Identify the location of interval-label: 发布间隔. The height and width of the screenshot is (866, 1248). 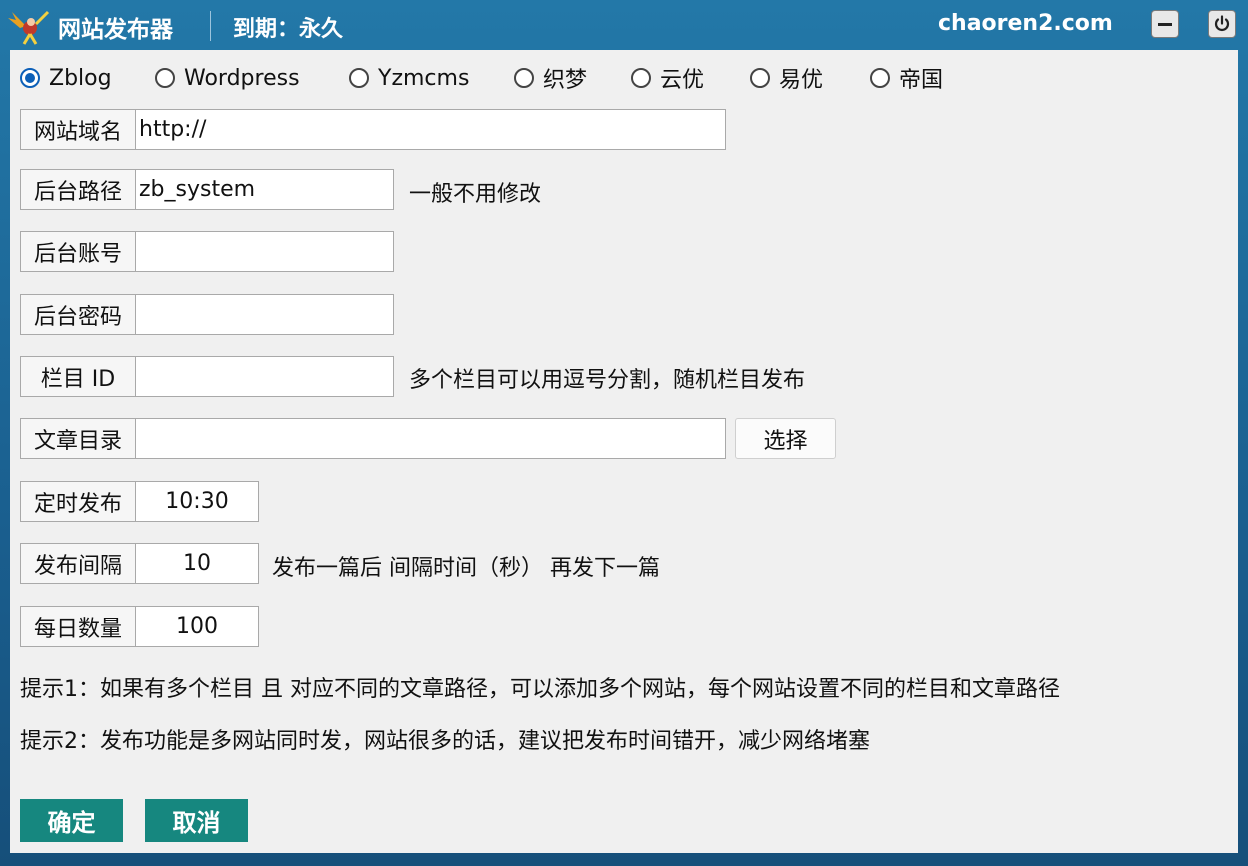
(78, 563).